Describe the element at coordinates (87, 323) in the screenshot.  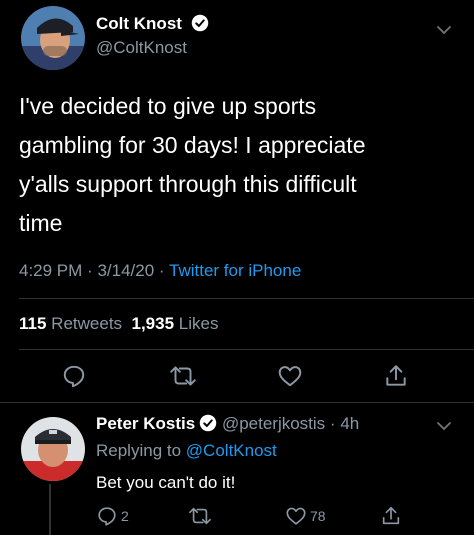
I see `retweets-label: Retweets` at that location.